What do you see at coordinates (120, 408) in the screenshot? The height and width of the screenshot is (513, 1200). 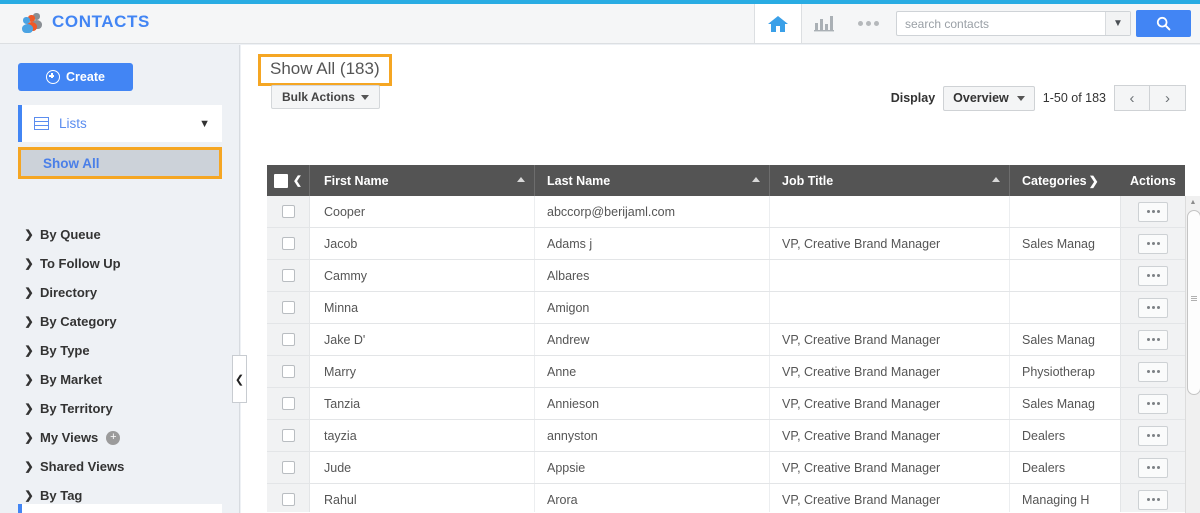 I see `sidebar-item-by-territory: ❯ By Territory` at bounding box center [120, 408].